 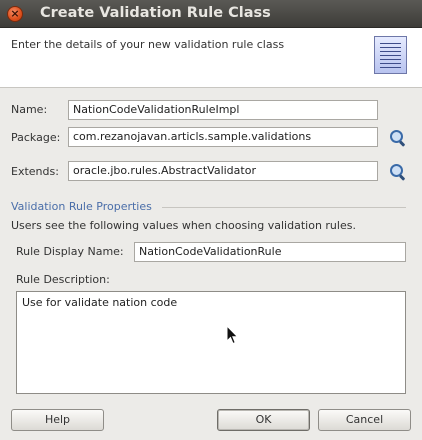 I want to click on window-title: Create Validation Rule Class, so click(x=155, y=13).